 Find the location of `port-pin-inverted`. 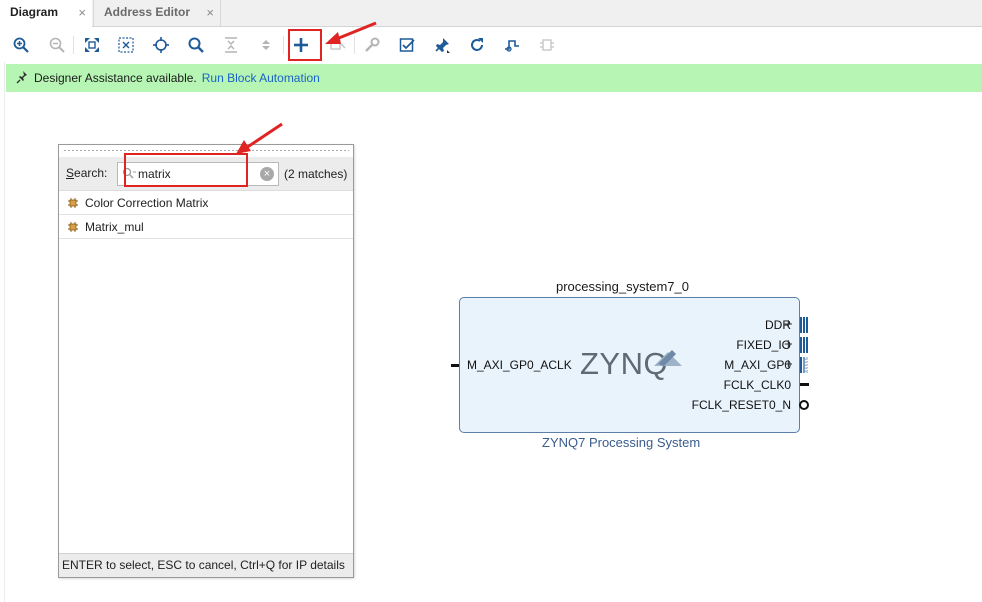

port-pin-inverted is located at coordinates (804, 405).